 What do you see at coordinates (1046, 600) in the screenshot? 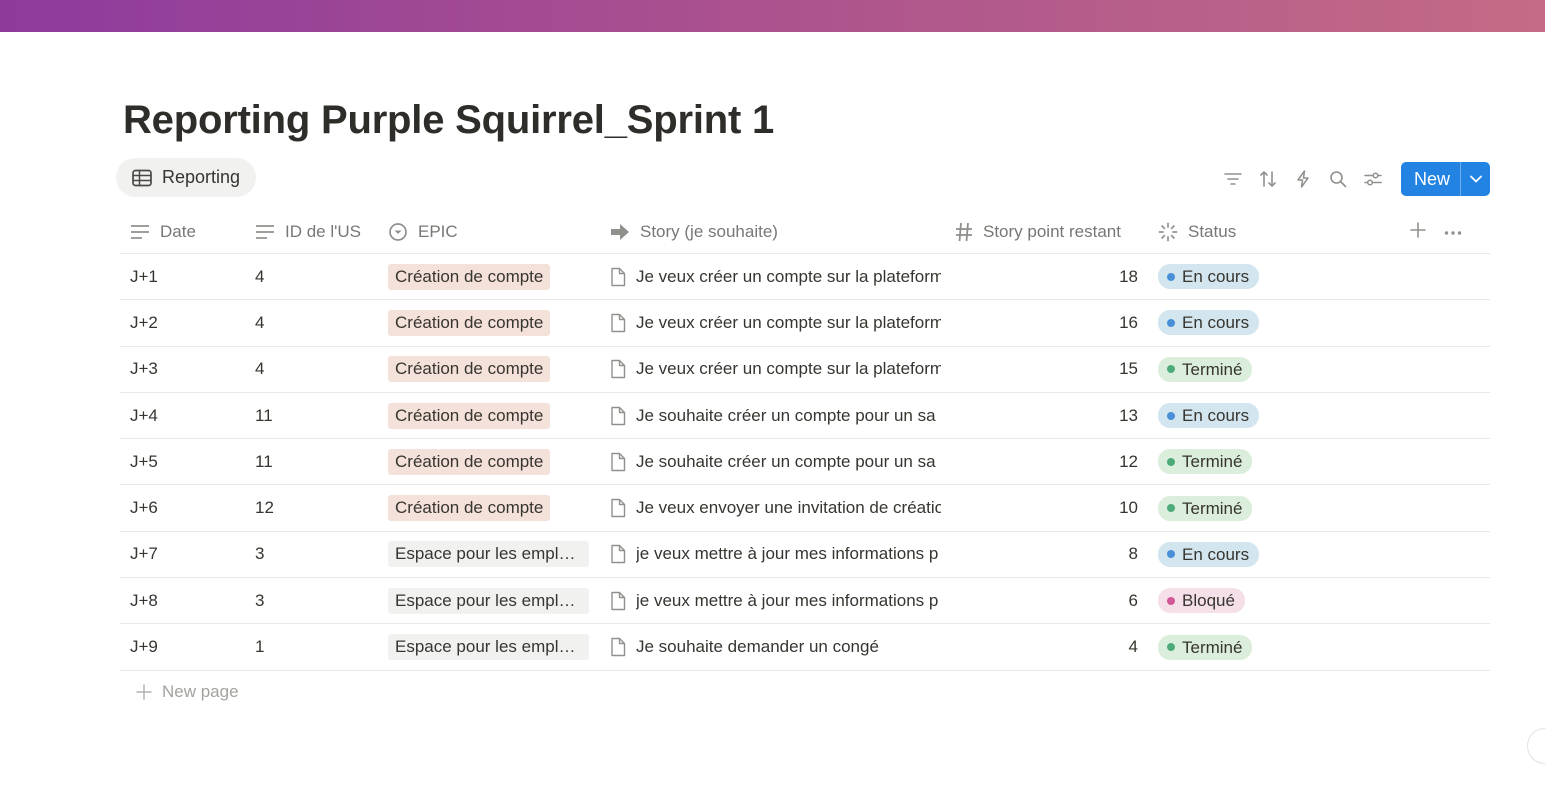
I see `cell-points: 6` at bounding box center [1046, 600].